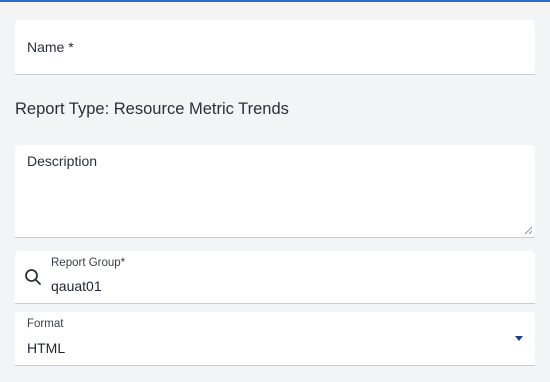 This screenshot has width=550, height=382. I want to click on dropdown-caret-icon, so click(519, 338).